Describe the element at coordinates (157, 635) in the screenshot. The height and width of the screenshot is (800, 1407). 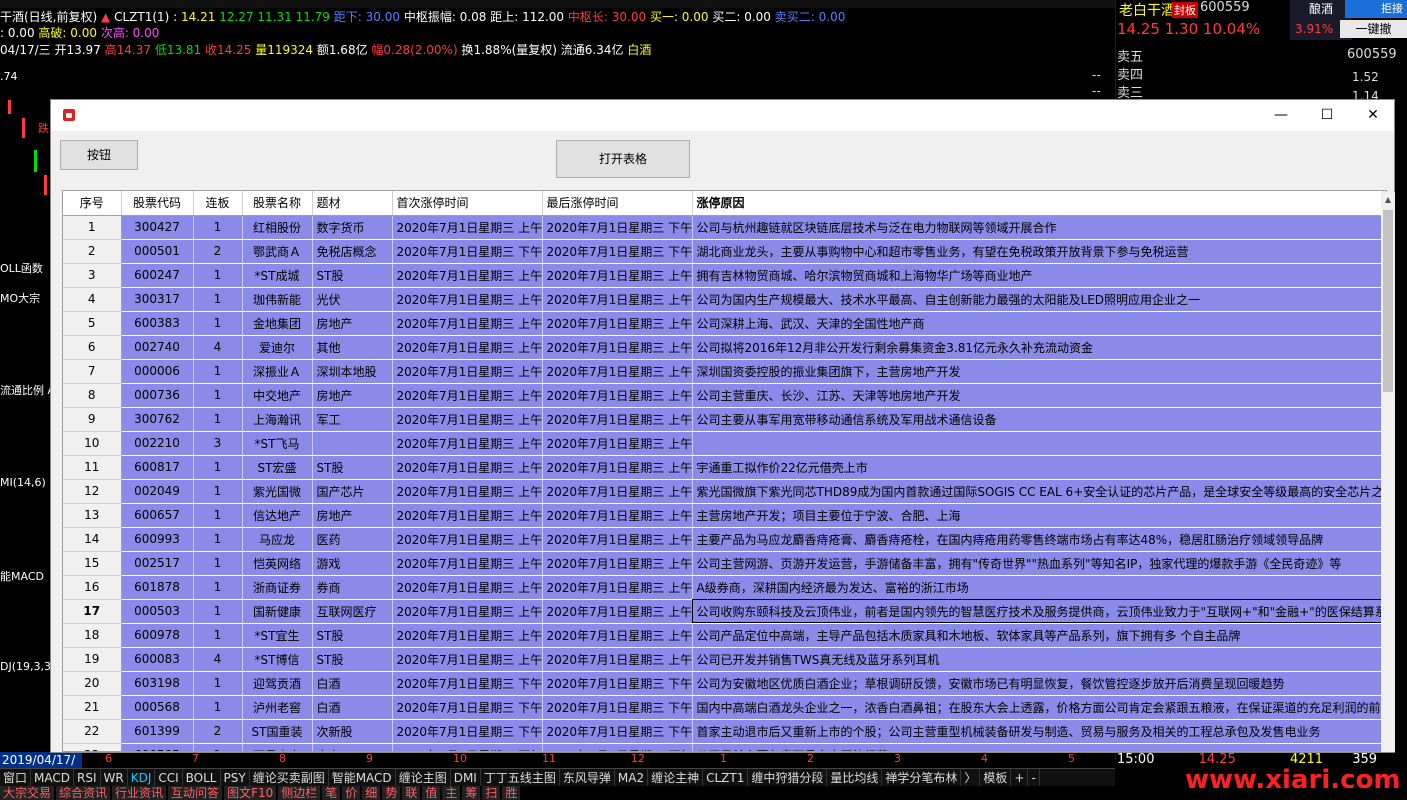
I see `table-cell: 600978` at that location.